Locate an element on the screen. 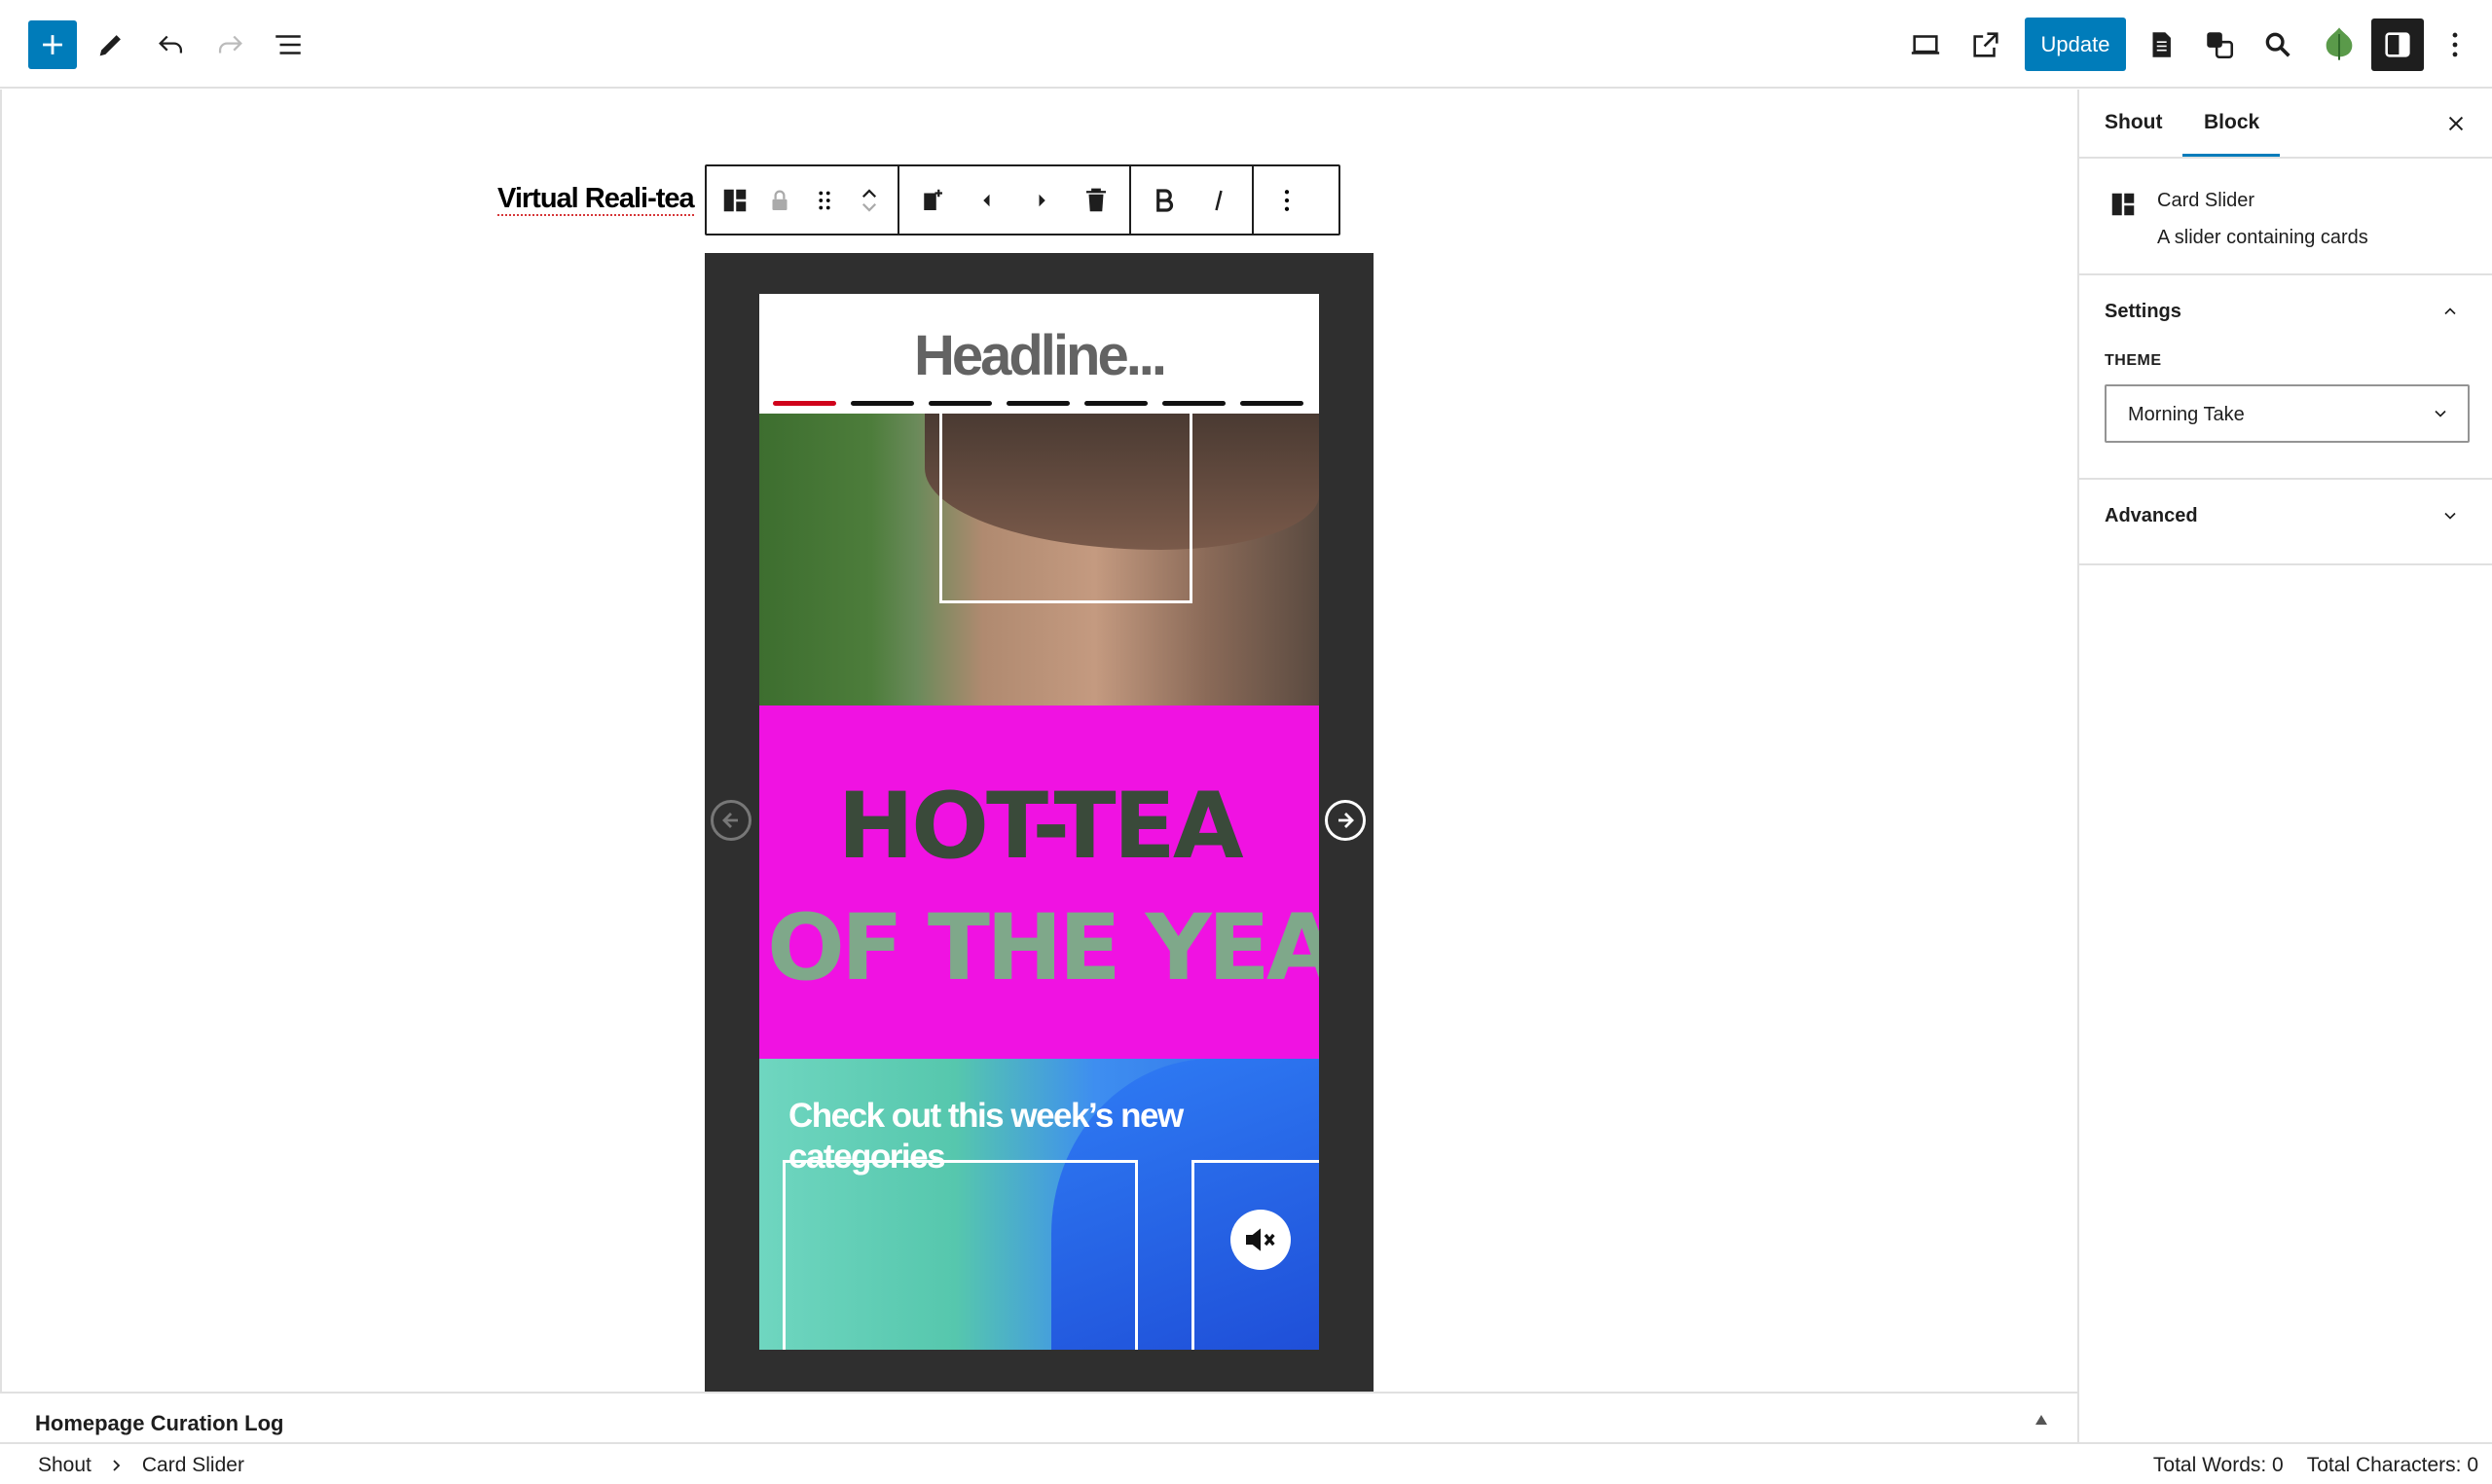 The height and width of the screenshot is (1484, 2492). slider-next-button is located at coordinates (1345, 820).